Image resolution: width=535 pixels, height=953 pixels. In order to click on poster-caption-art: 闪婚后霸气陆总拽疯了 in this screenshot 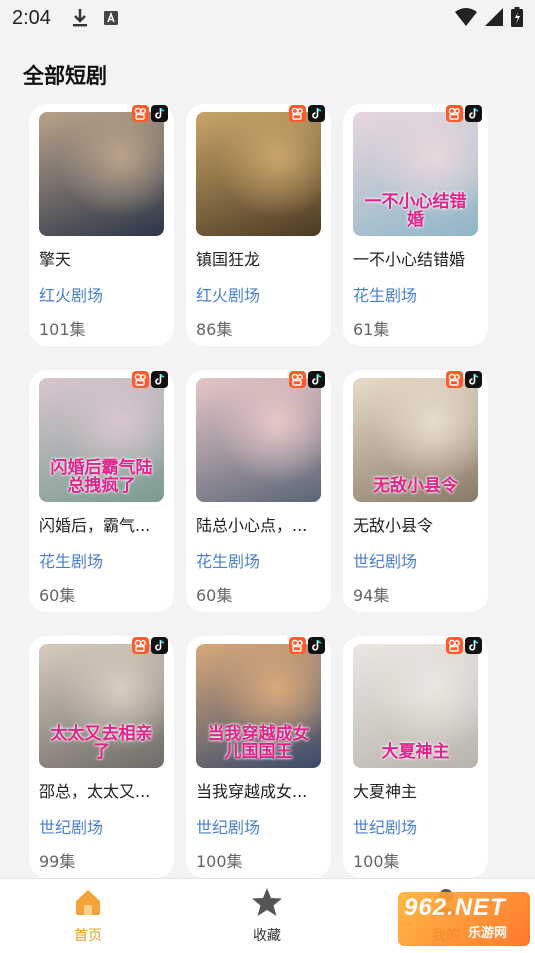, I will do `click(101, 477)`.